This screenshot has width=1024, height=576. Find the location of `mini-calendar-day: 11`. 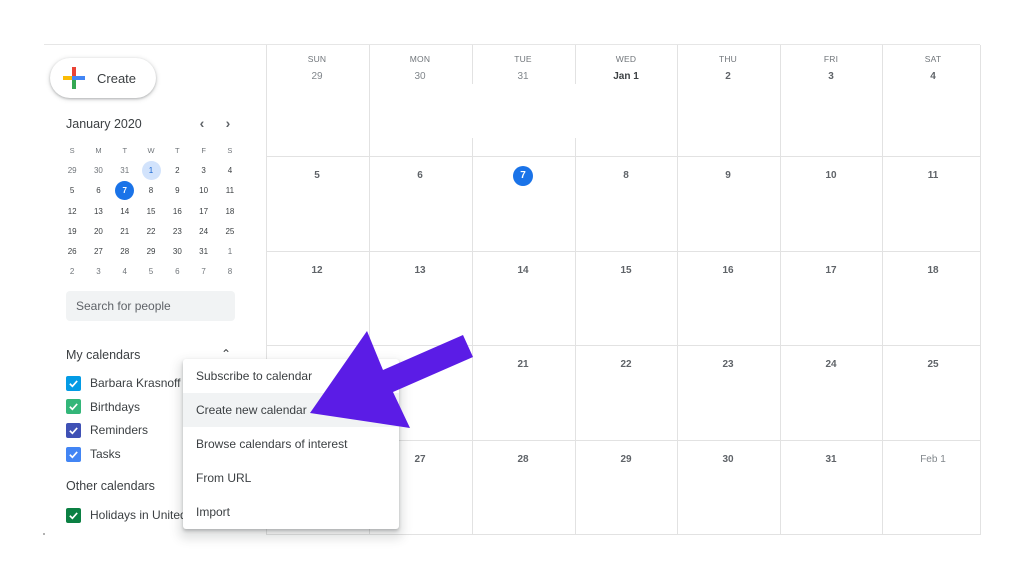

mini-calendar-day: 11 is located at coordinates (230, 191).